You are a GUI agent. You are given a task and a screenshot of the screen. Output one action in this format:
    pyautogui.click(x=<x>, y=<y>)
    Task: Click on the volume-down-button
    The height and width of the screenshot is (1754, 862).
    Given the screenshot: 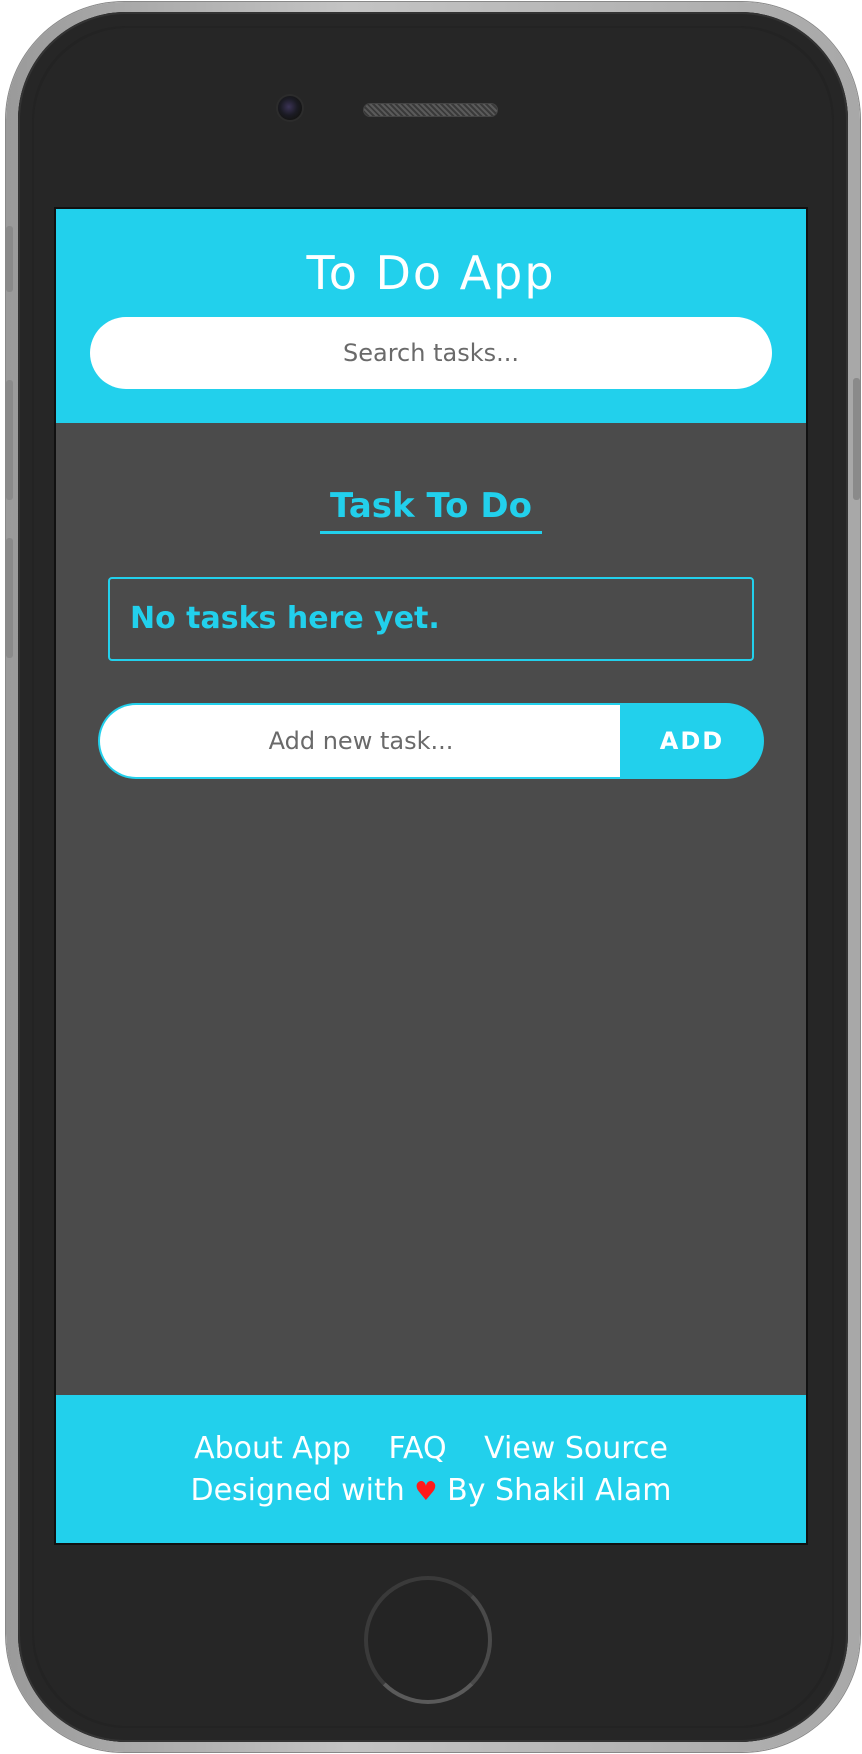 What is the action you would take?
    pyautogui.click(x=9, y=598)
    